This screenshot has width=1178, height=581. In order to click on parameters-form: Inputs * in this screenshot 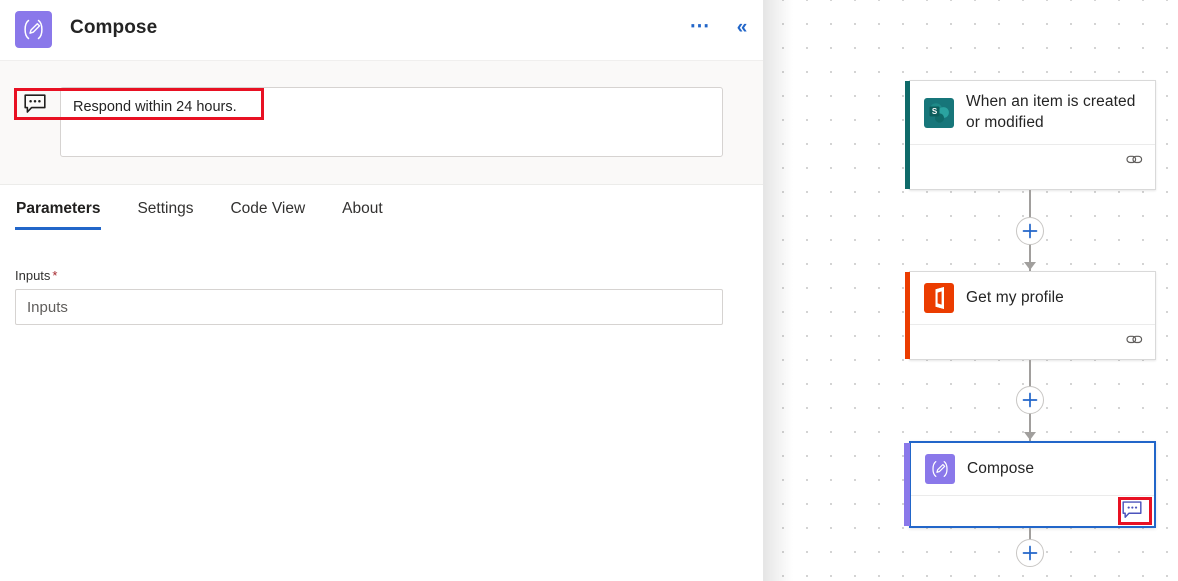, I will do `click(370, 296)`.